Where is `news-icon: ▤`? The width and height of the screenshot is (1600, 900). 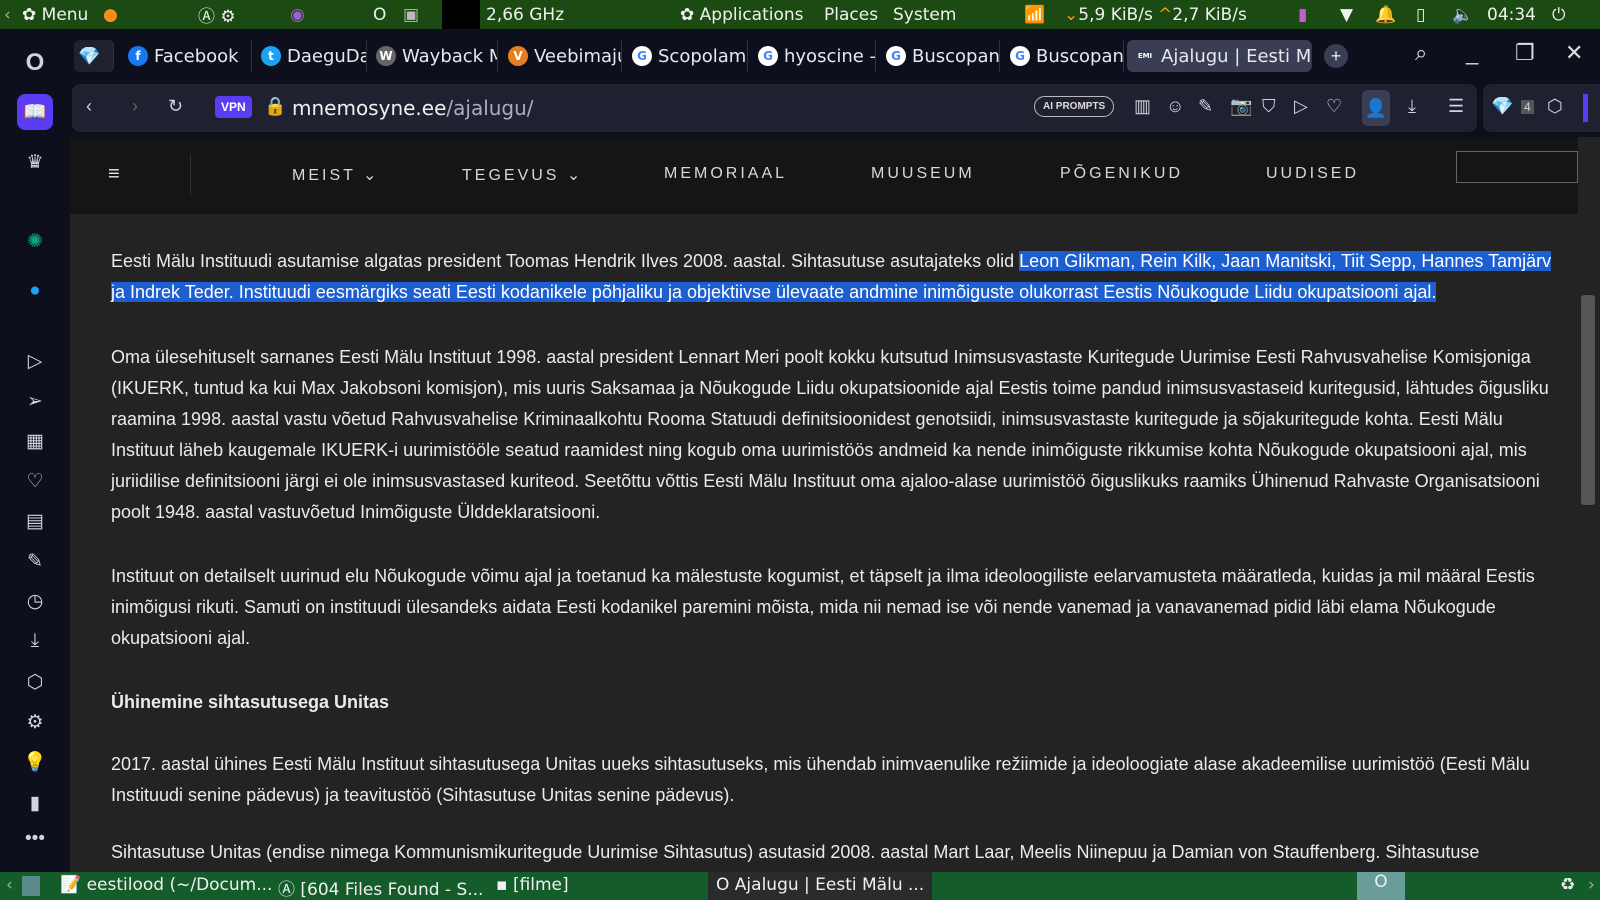 news-icon: ▤ is located at coordinates (35, 521).